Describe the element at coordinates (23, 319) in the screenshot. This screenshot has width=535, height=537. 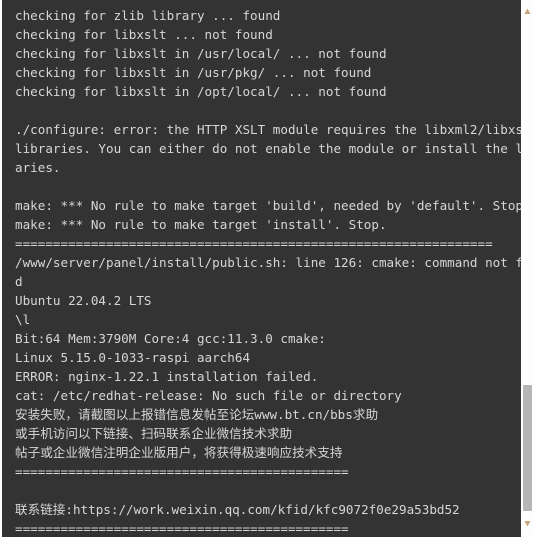
I see `terminal-line: \l` at that location.